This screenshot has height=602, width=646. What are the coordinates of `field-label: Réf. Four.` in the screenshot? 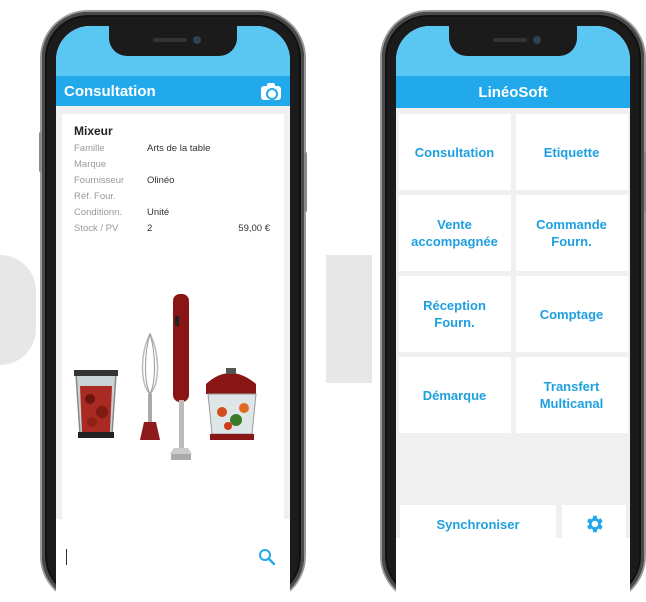 It's located at (95, 196).